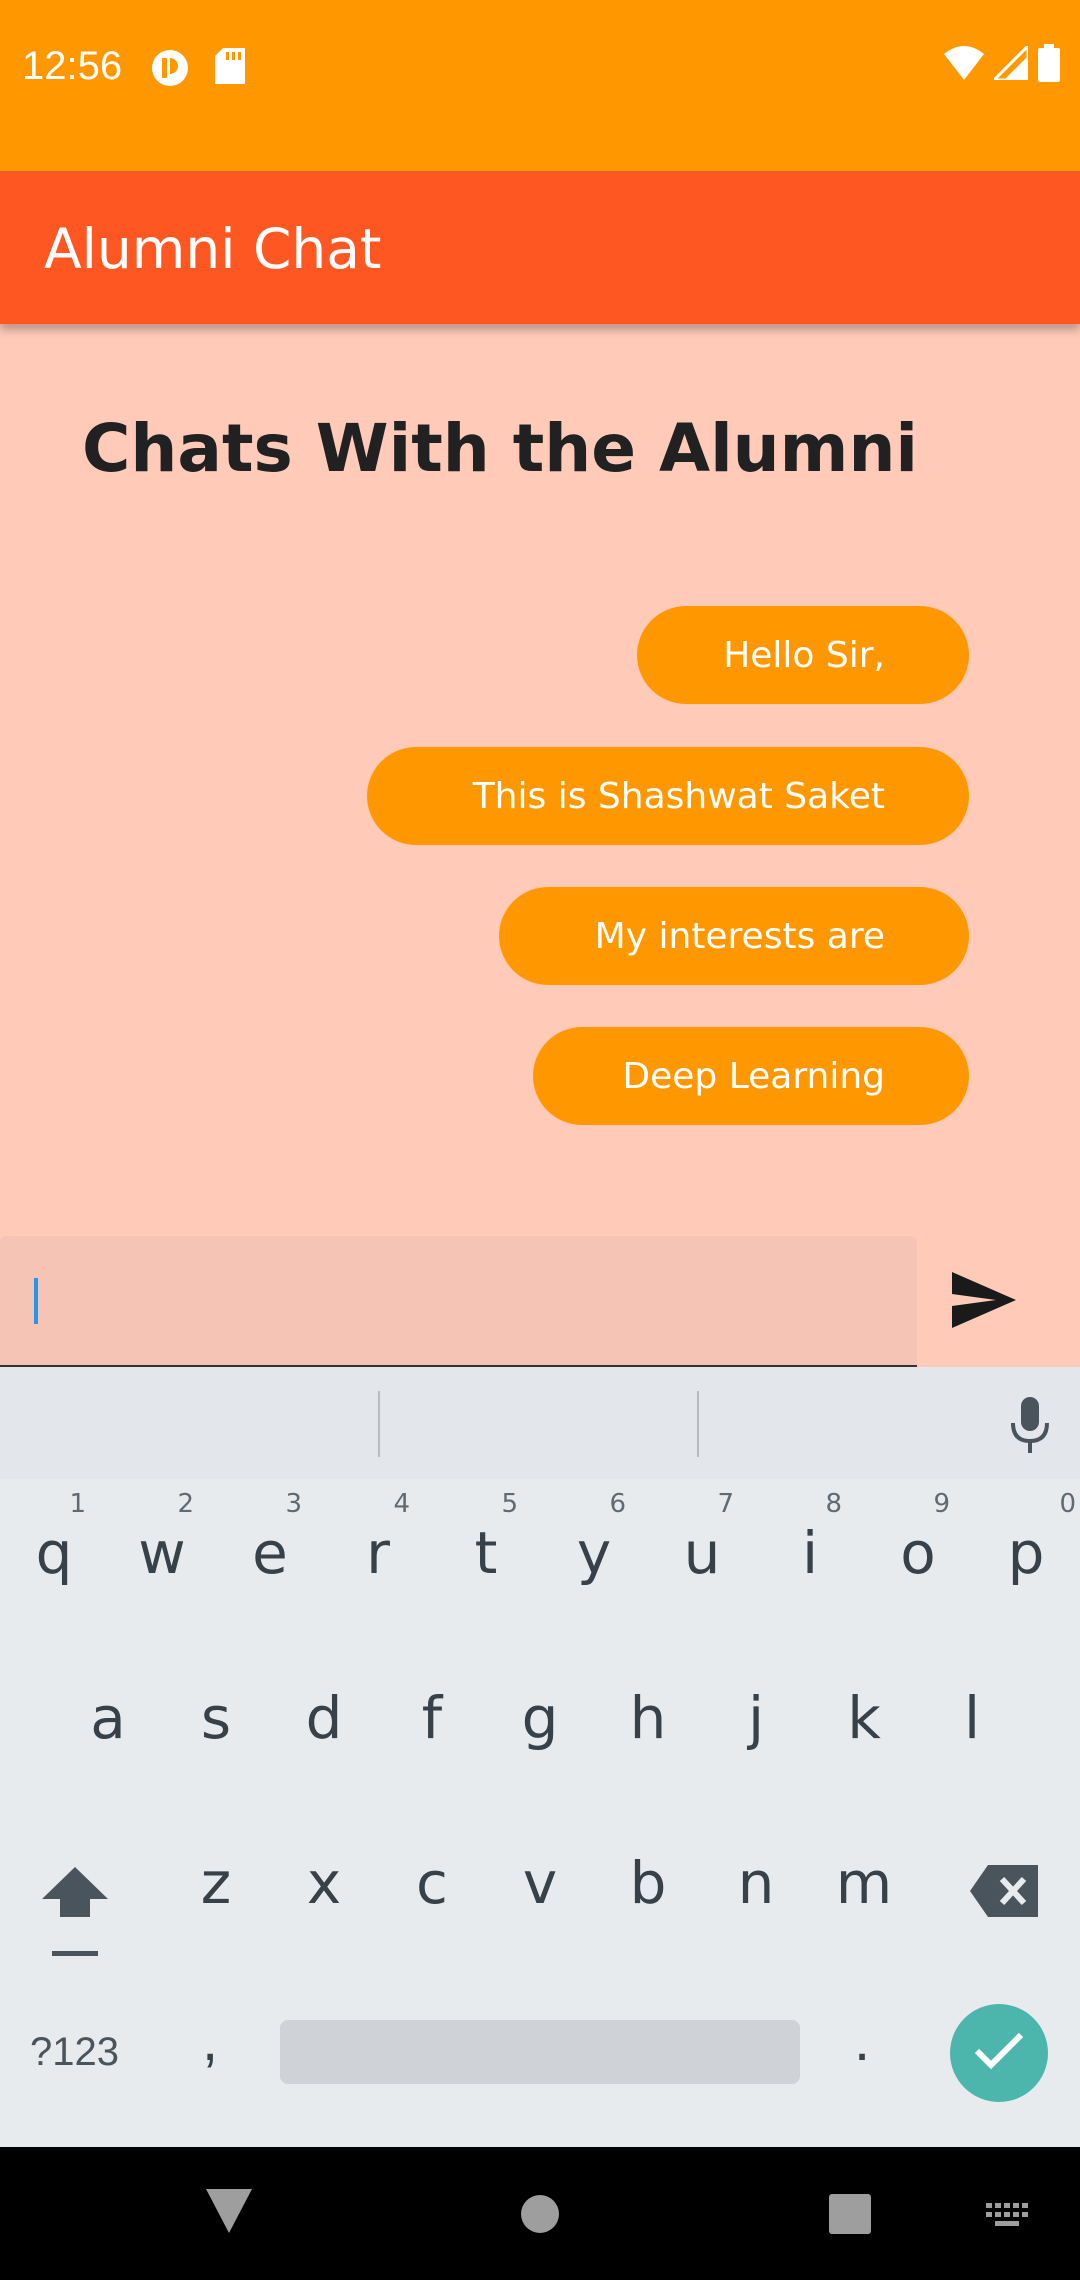 This screenshot has width=1080, height=2280. I want to click on key-label: b, so click(648, 1883).